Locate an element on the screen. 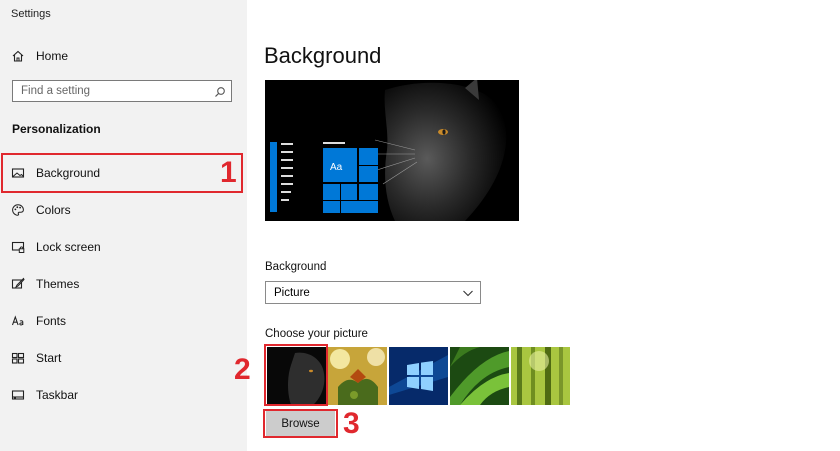 The height and width of the screenshot is (451, 840). step-number-3: 3 is located at coordinates (351, 423).